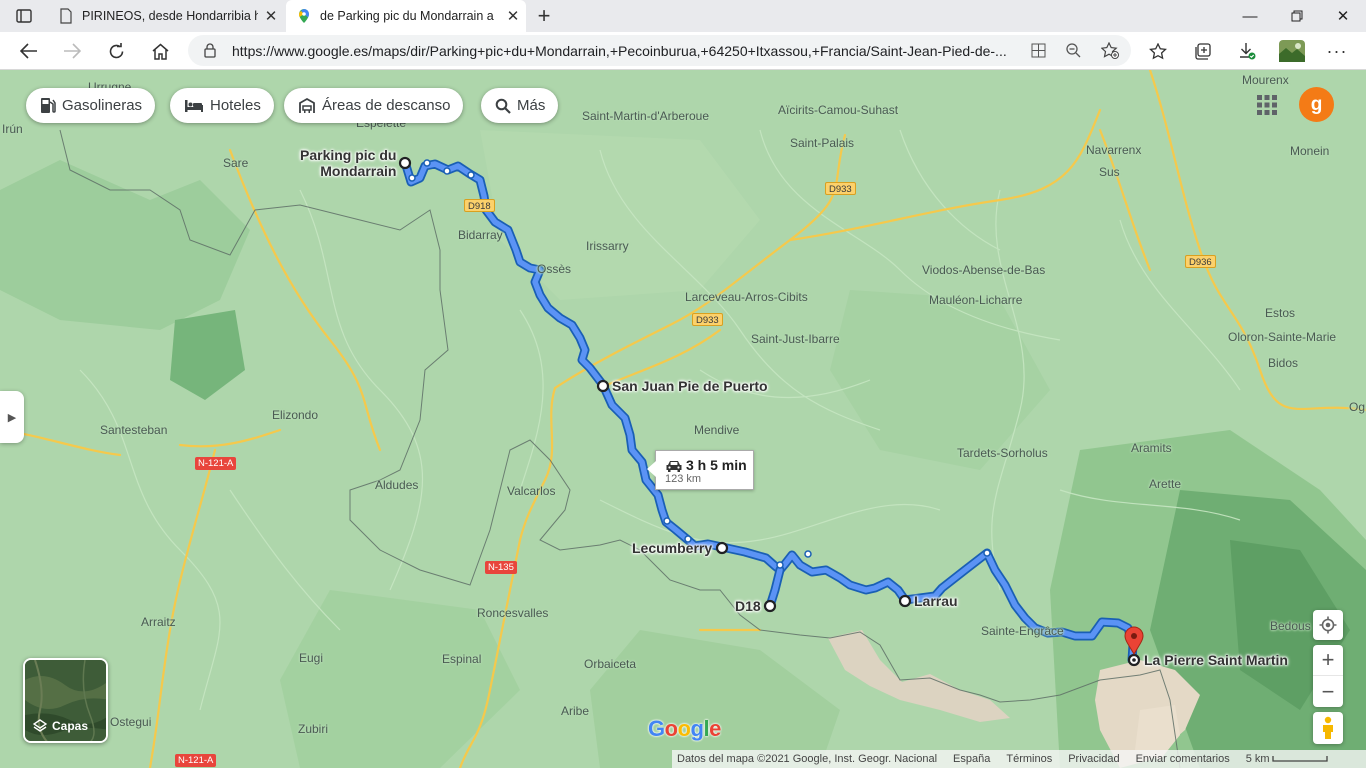 The height and width of the screenshot is (768, 1366). Describe the element at coordinates (131, 722) in the screenshot. I see `place-label: Ostegui` at that location.